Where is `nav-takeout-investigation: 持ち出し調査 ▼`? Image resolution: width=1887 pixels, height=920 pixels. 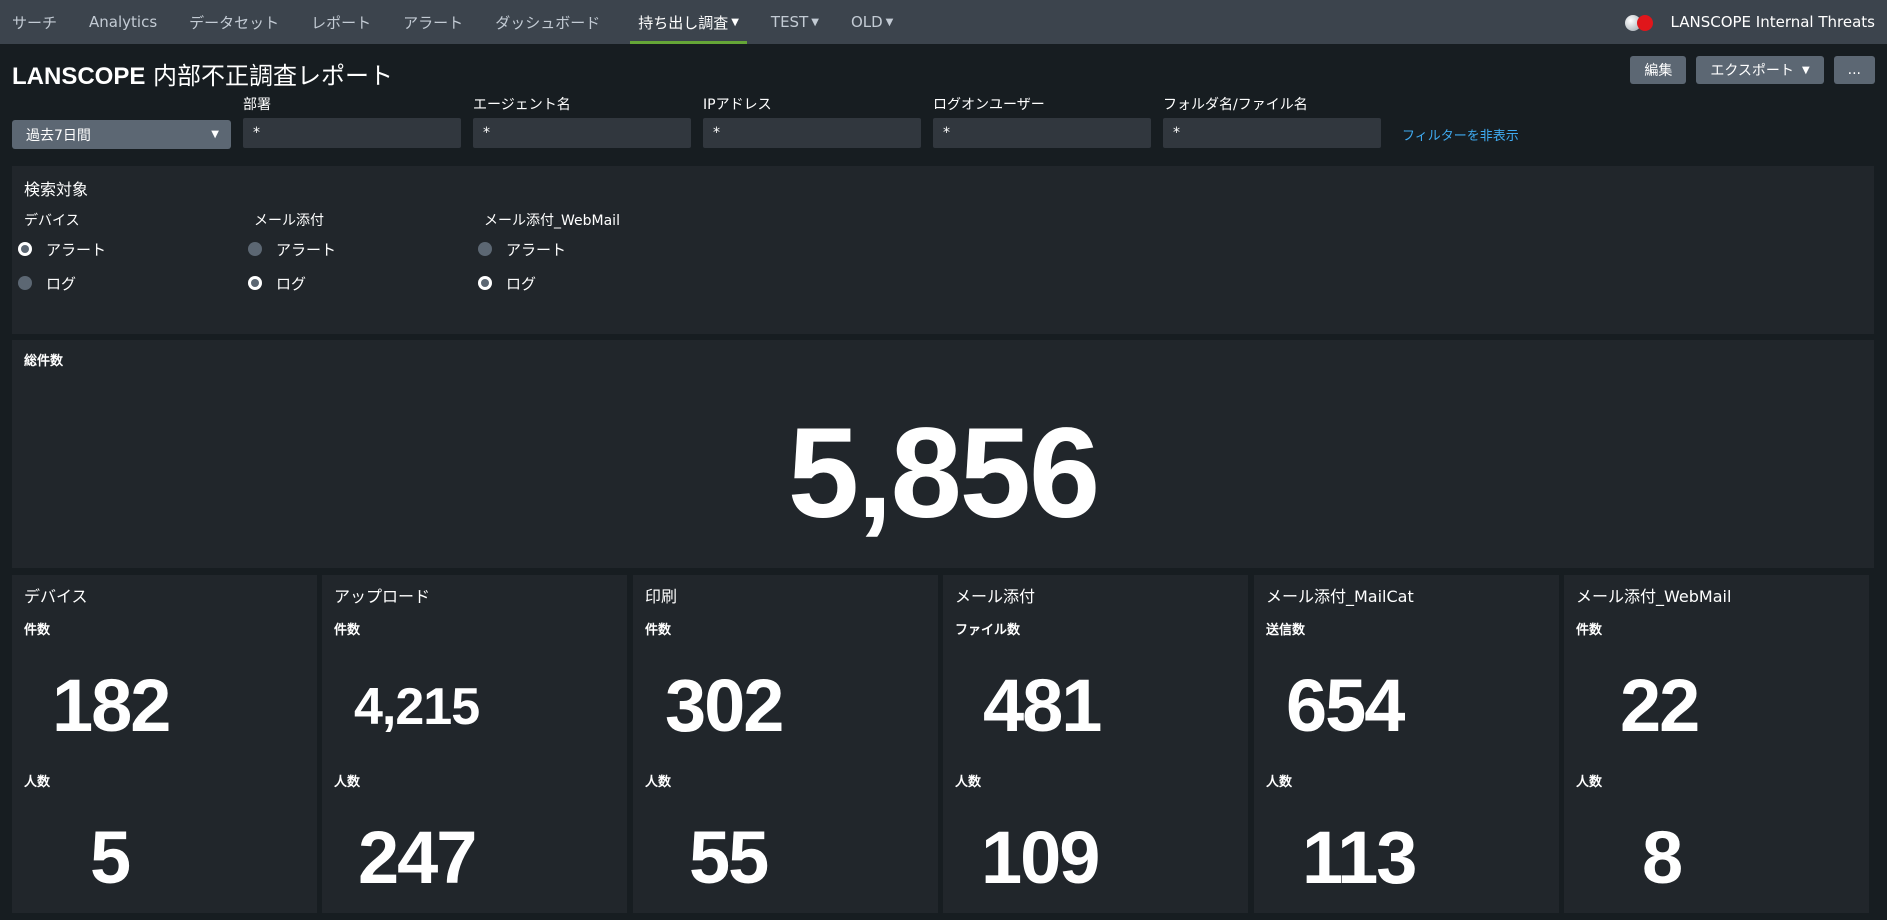
nav-takeout-investigation: 持ち出し調査 ▼ is located at coordinates (688, 22).